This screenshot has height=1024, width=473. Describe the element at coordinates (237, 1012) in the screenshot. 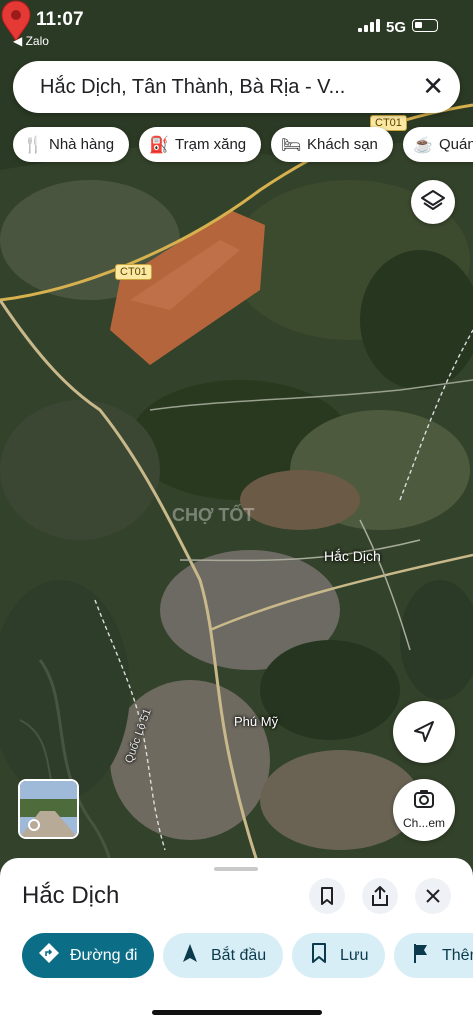

I see `home-indicator` at that location.